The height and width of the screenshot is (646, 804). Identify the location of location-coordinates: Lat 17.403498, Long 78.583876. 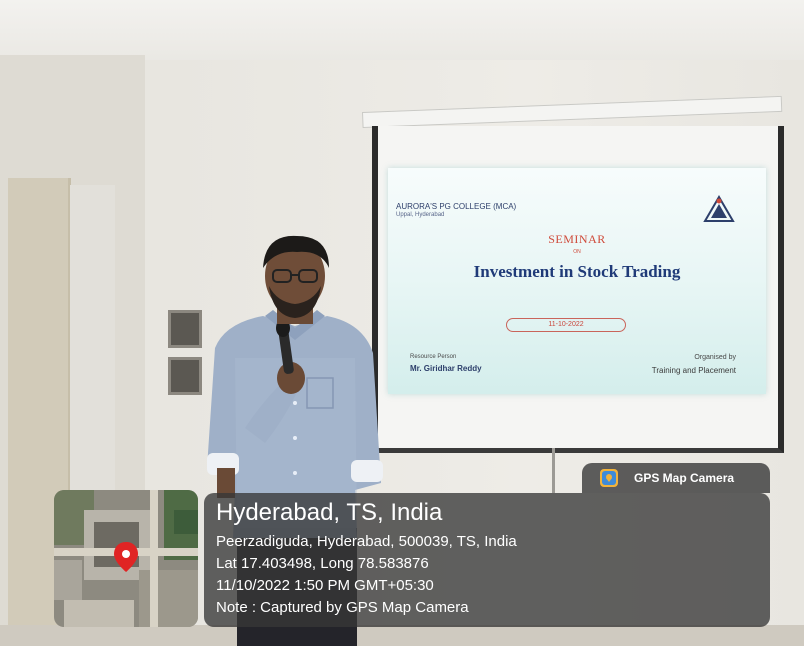
(322, 563).